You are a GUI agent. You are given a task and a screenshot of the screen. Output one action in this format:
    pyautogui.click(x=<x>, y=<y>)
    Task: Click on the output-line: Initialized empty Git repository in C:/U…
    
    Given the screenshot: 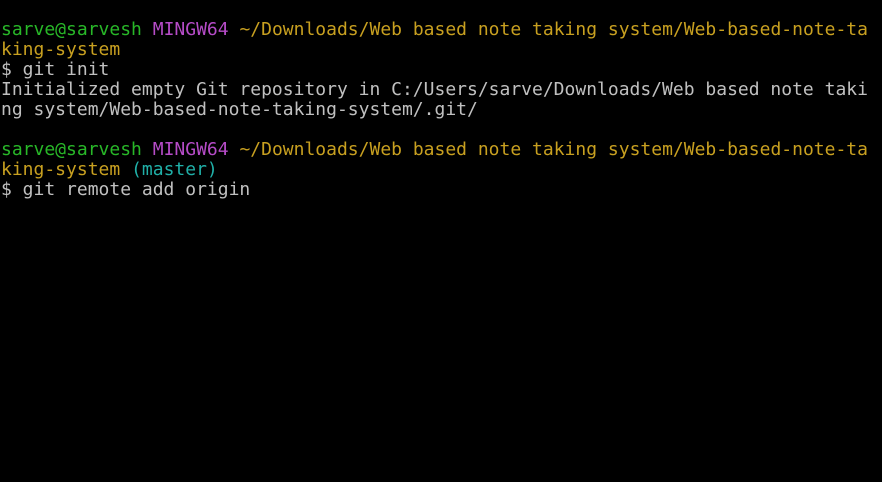 What is the action you would take?
    pyautogui.click(x=441, y=90)
    